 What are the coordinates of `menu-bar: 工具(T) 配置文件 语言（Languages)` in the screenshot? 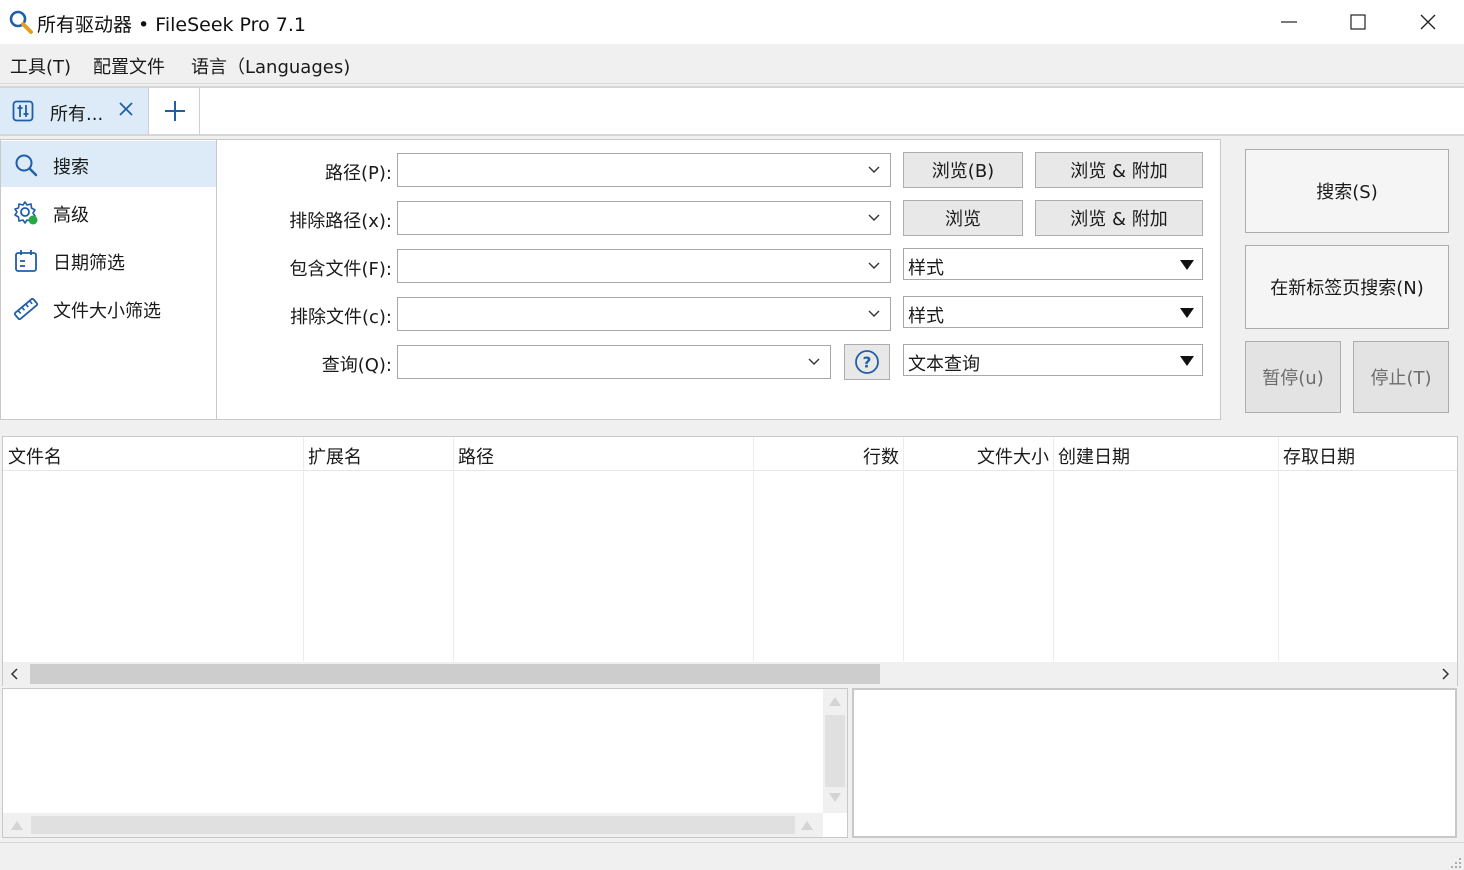 It's located at (732, 64).